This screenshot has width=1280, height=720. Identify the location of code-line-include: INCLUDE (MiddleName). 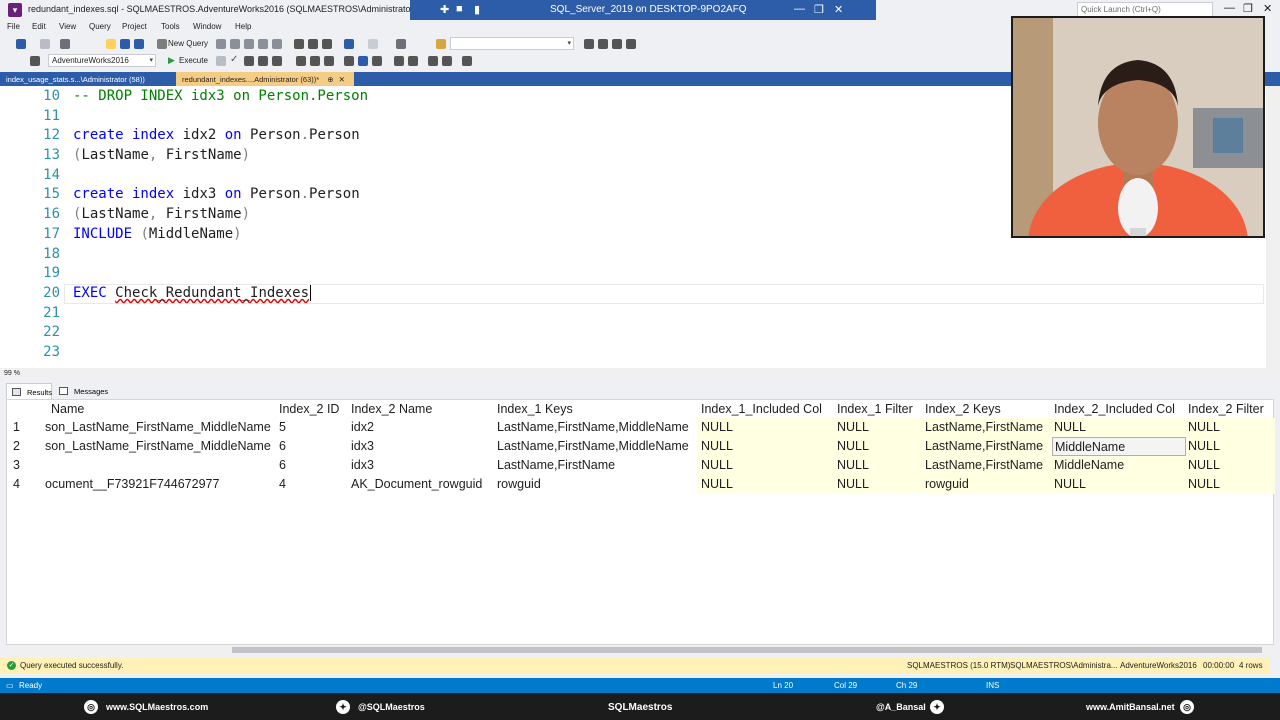
(157, 234).